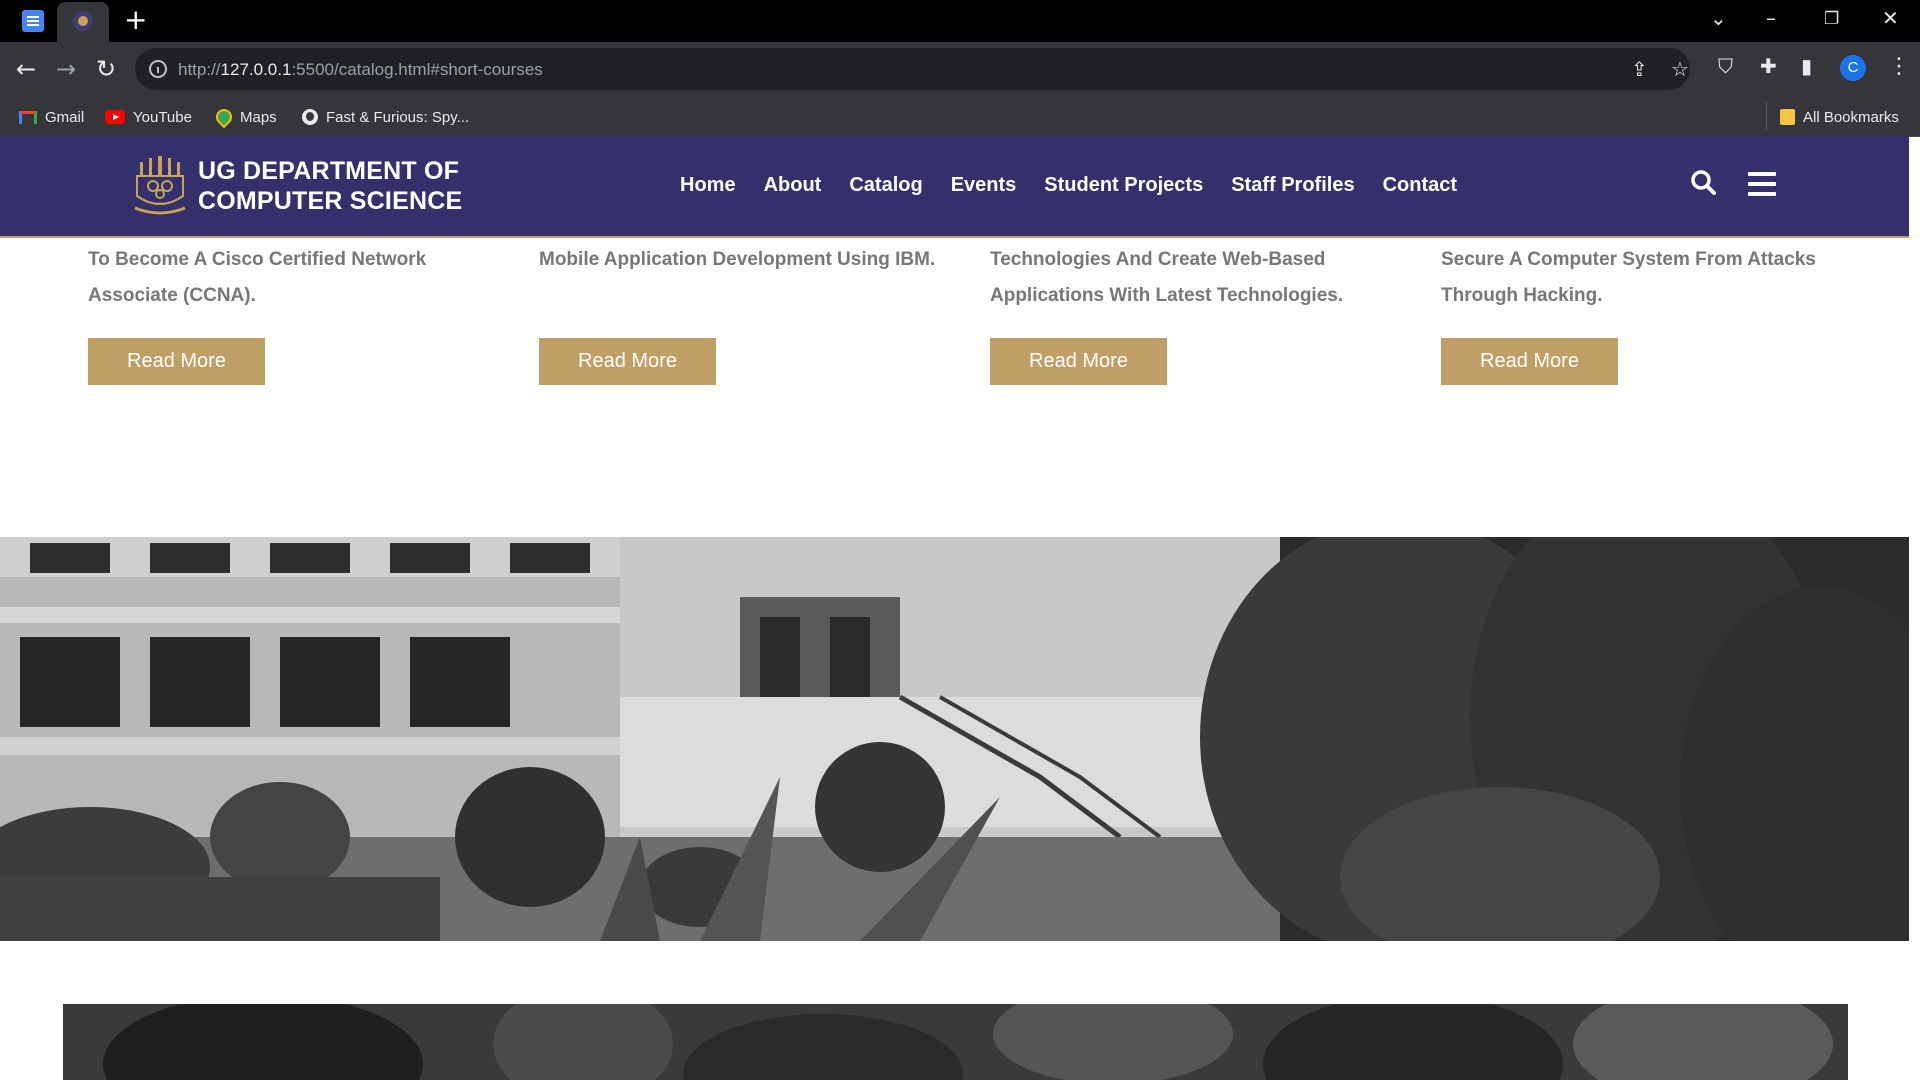 This screenshot has width=1920, height=1080. I want to click on bookmark-maps: Maps, so click(244, 117).